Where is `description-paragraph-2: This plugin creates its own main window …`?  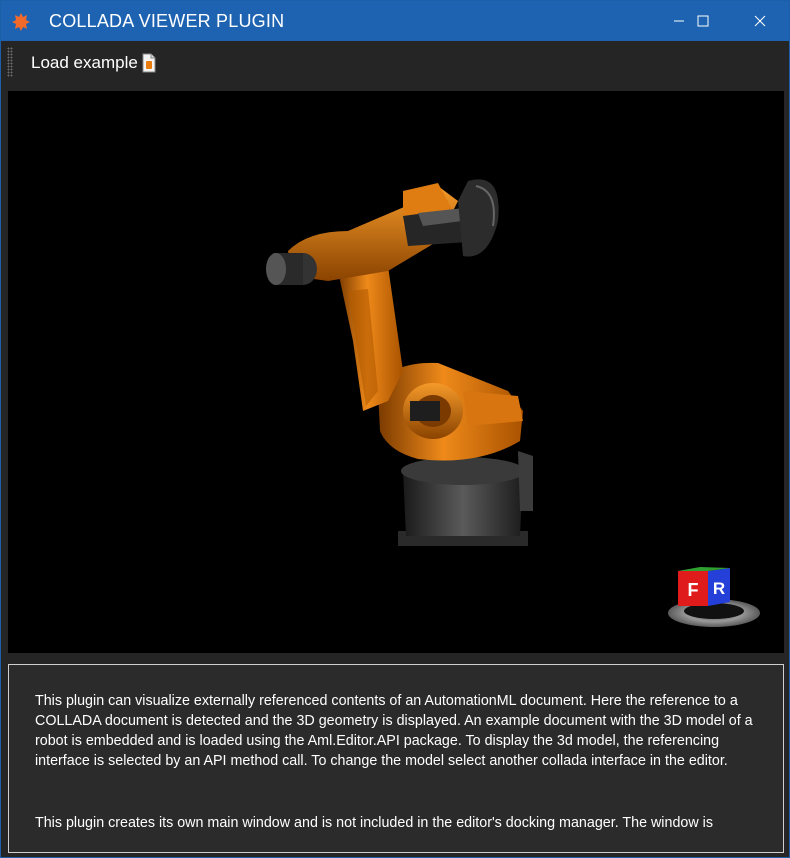
description-paragraph-2: This plugin creates its own main window … is located at coordinates (374, 823).